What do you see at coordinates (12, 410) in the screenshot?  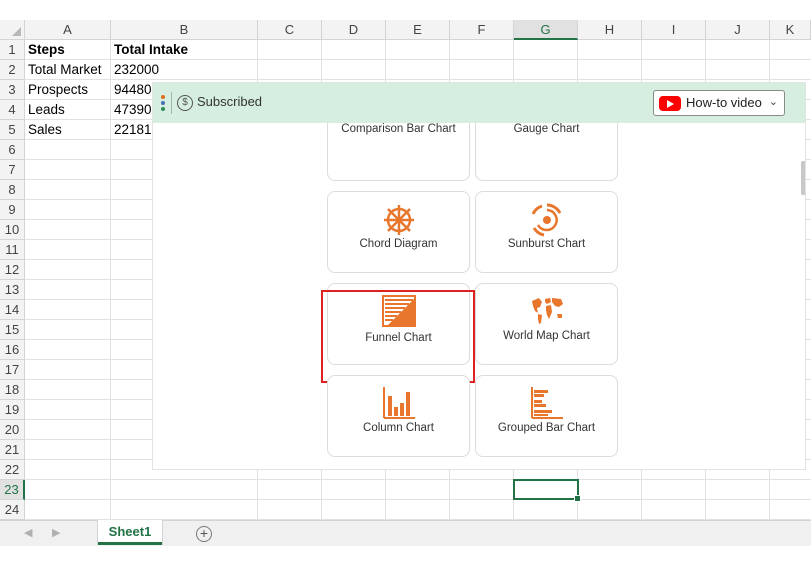 I see `row-header-19: 19` at bounding box center [12, 410].